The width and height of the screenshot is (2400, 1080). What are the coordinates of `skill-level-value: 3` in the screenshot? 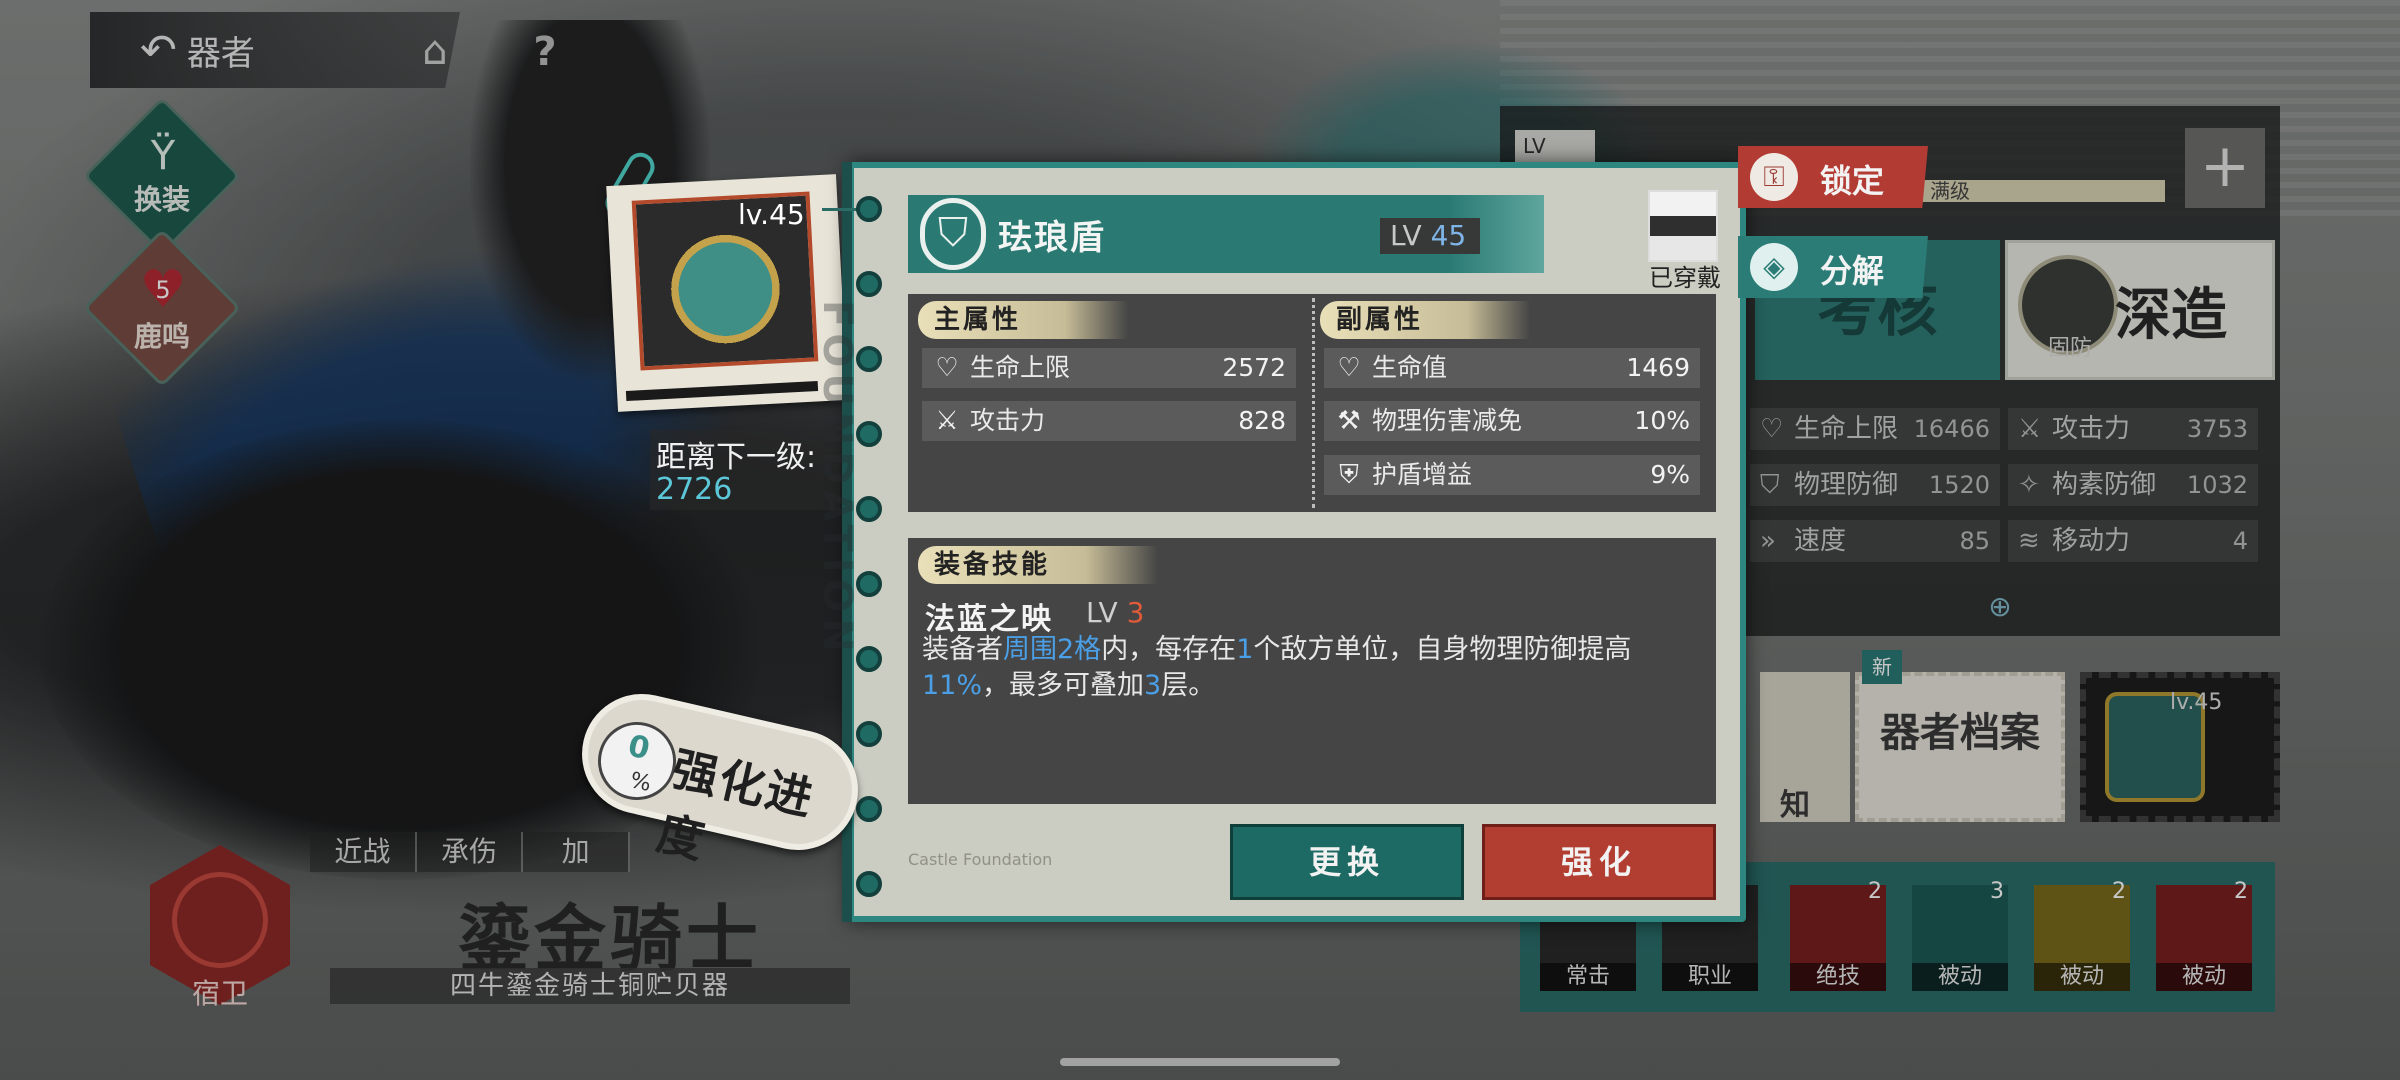 It's located at (1135, 612).